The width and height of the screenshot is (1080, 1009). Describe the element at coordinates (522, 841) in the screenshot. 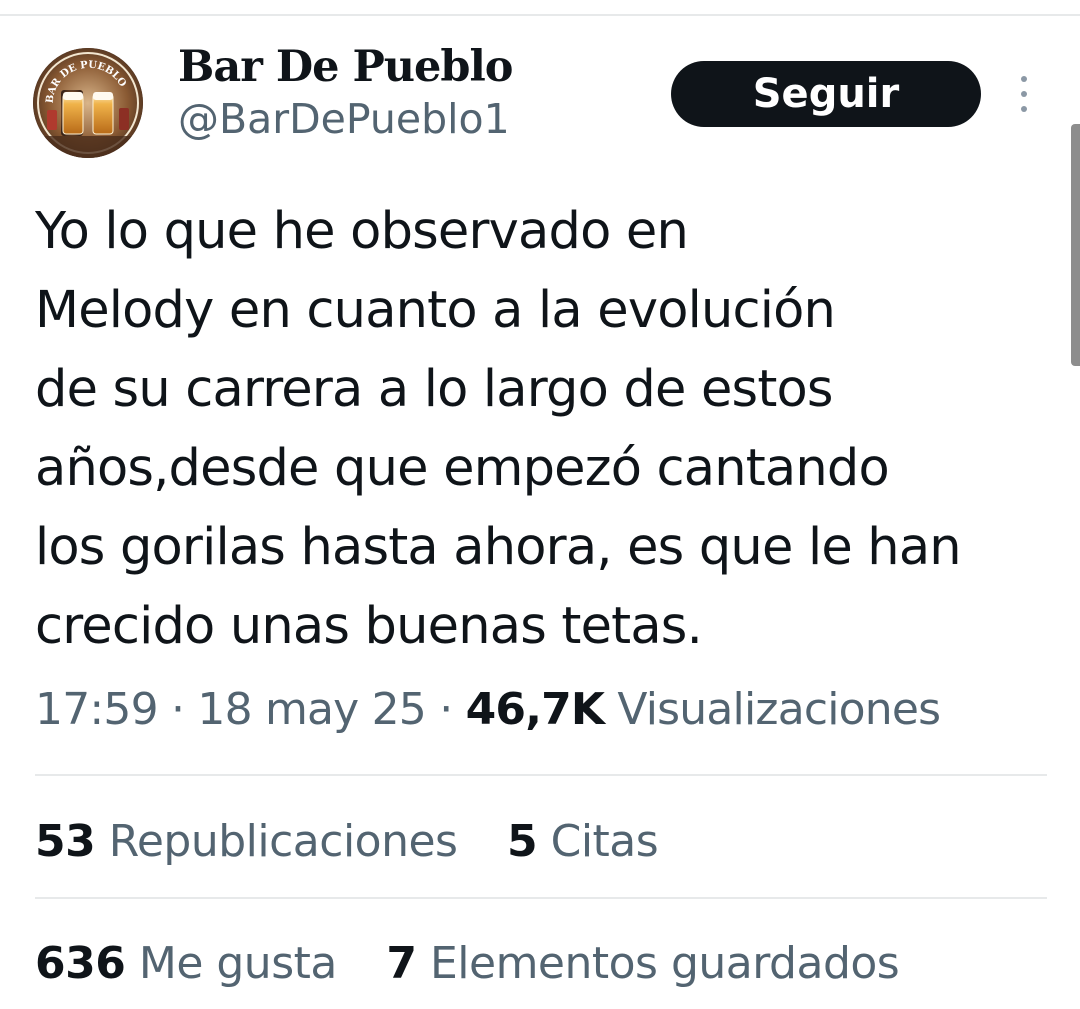

I see `quotes-count: 5` at that location.